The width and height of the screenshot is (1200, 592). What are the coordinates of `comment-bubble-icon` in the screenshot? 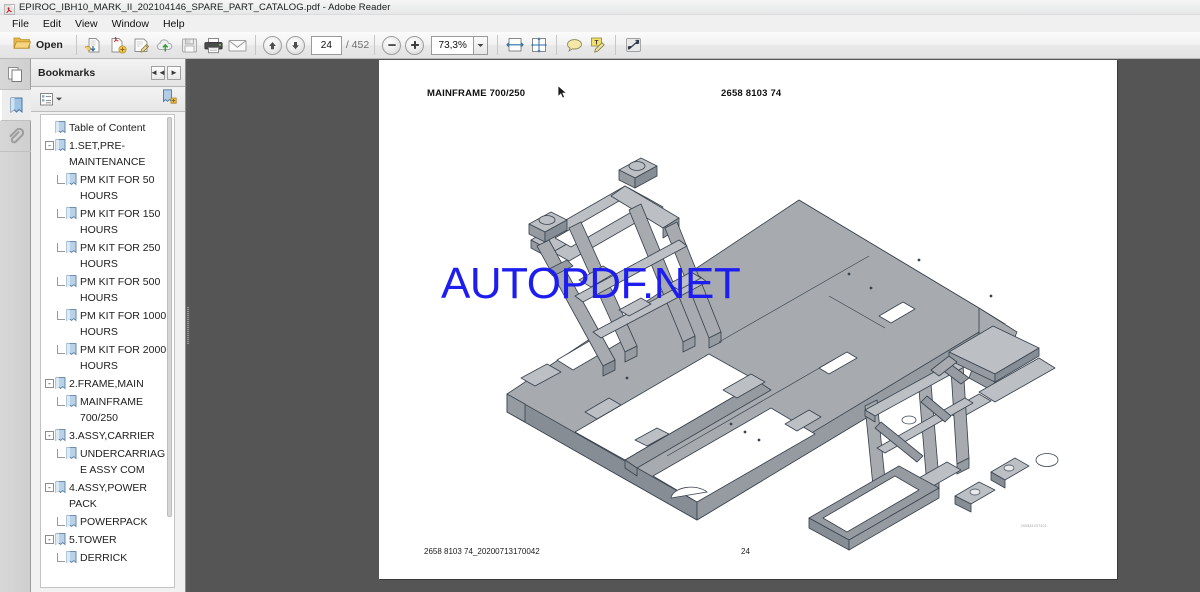 It's located at (574, 45).